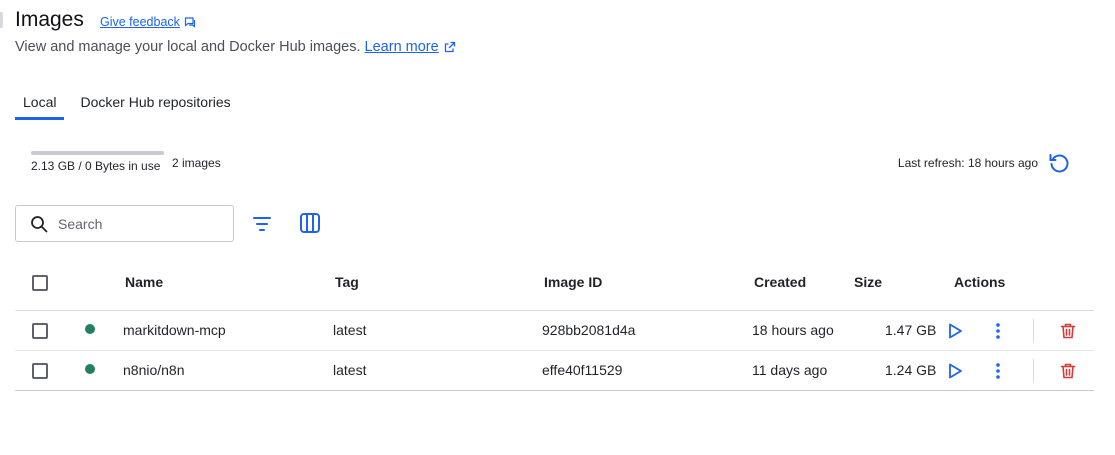  I want to click on tab-docker-hub-repositories: Docker Hub repositories, so click(155, 104).